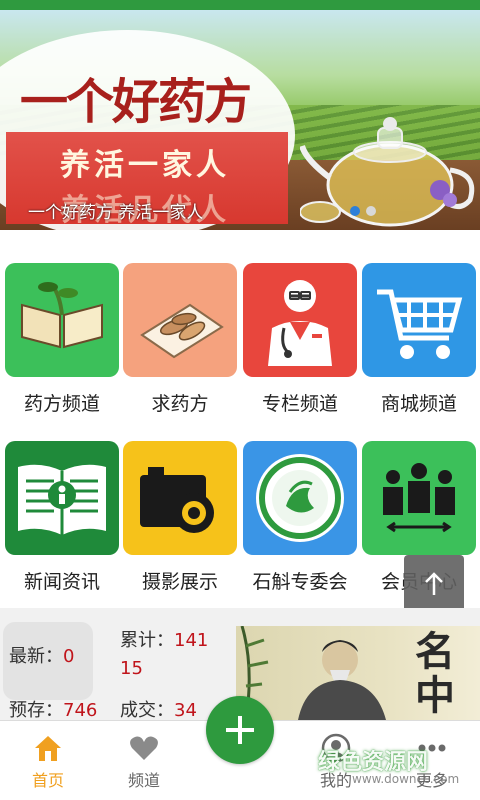 This screenshot has width=480, height=800. Describe the element at coordinates (180, 498) in the screenshot. I see `camera-icon` at that location.